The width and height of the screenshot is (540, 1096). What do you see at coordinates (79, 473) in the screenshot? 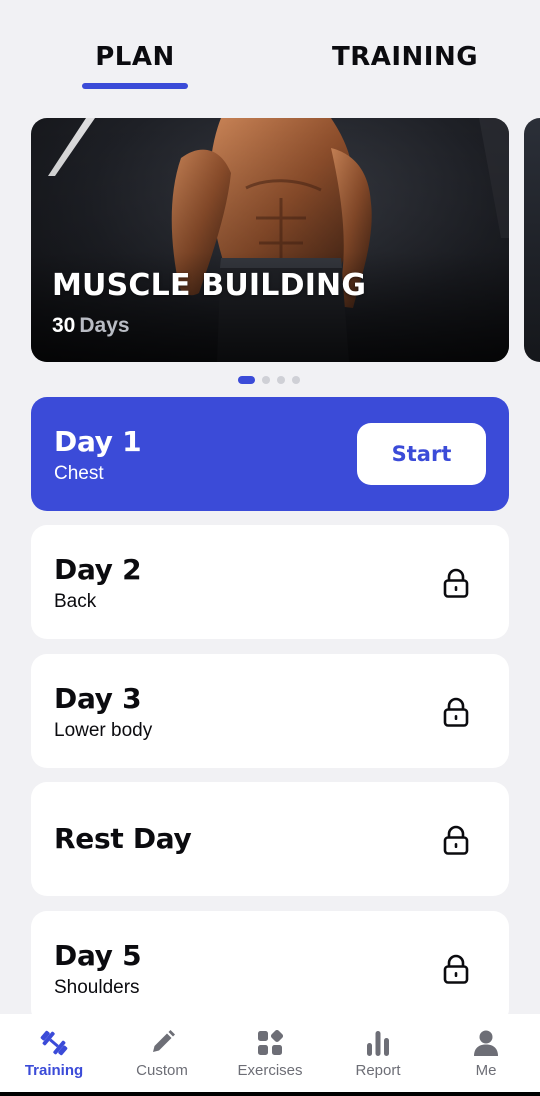
I see `day-subtitle: Chest` at bounding box center [79, 473].